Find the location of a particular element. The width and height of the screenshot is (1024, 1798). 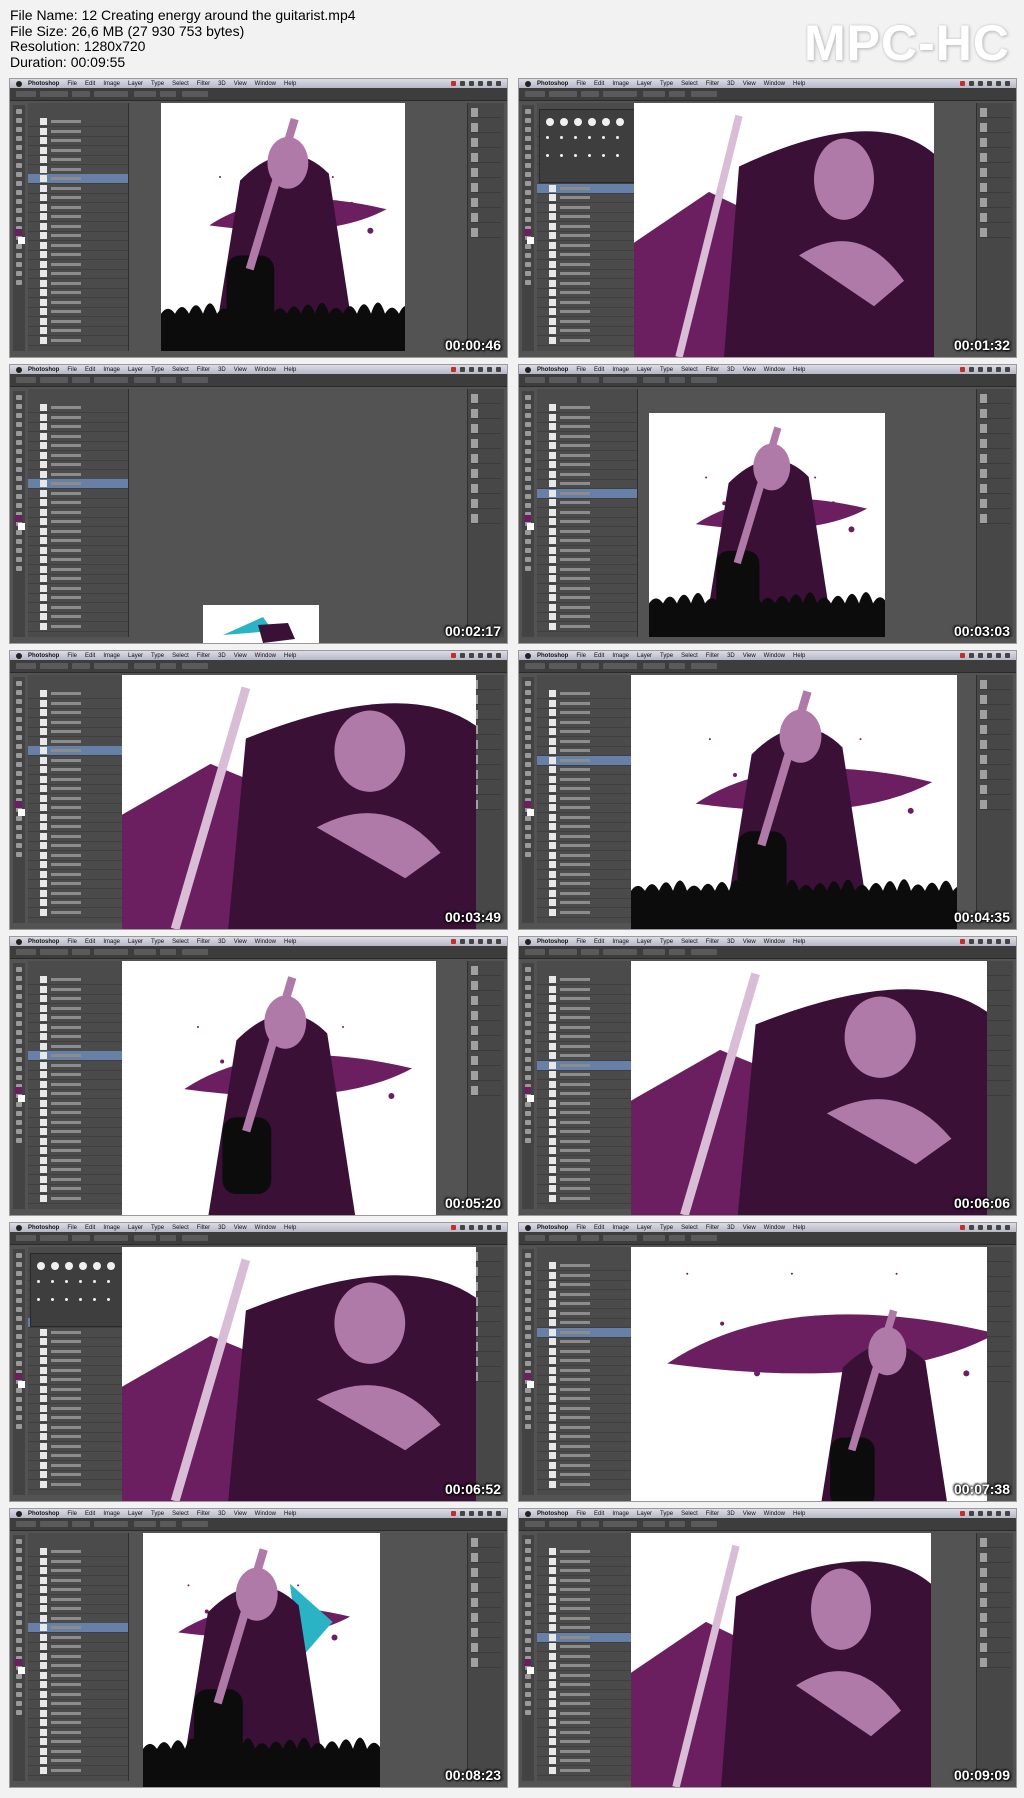

menu-item: View is located at coordinates (749, 369).